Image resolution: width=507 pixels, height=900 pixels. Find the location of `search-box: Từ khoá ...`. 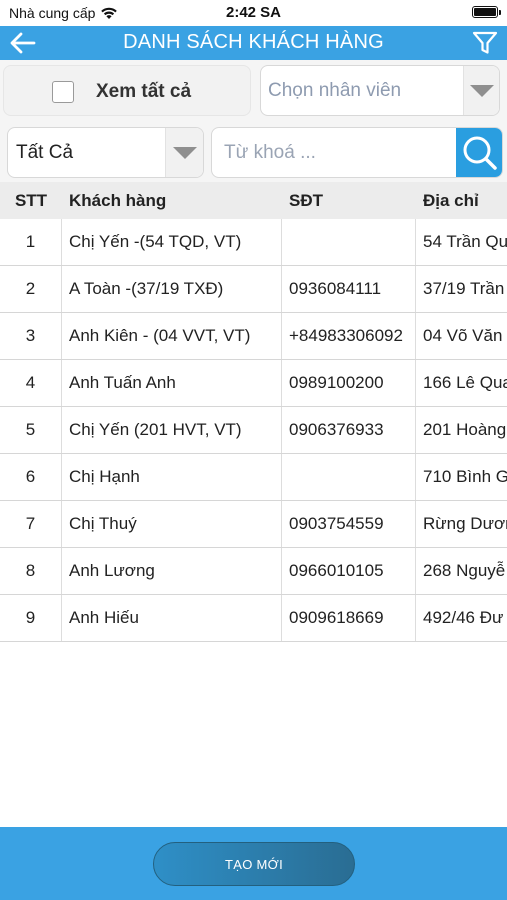

search-box: Từ khoá ... is located at coordinates (357, 152).